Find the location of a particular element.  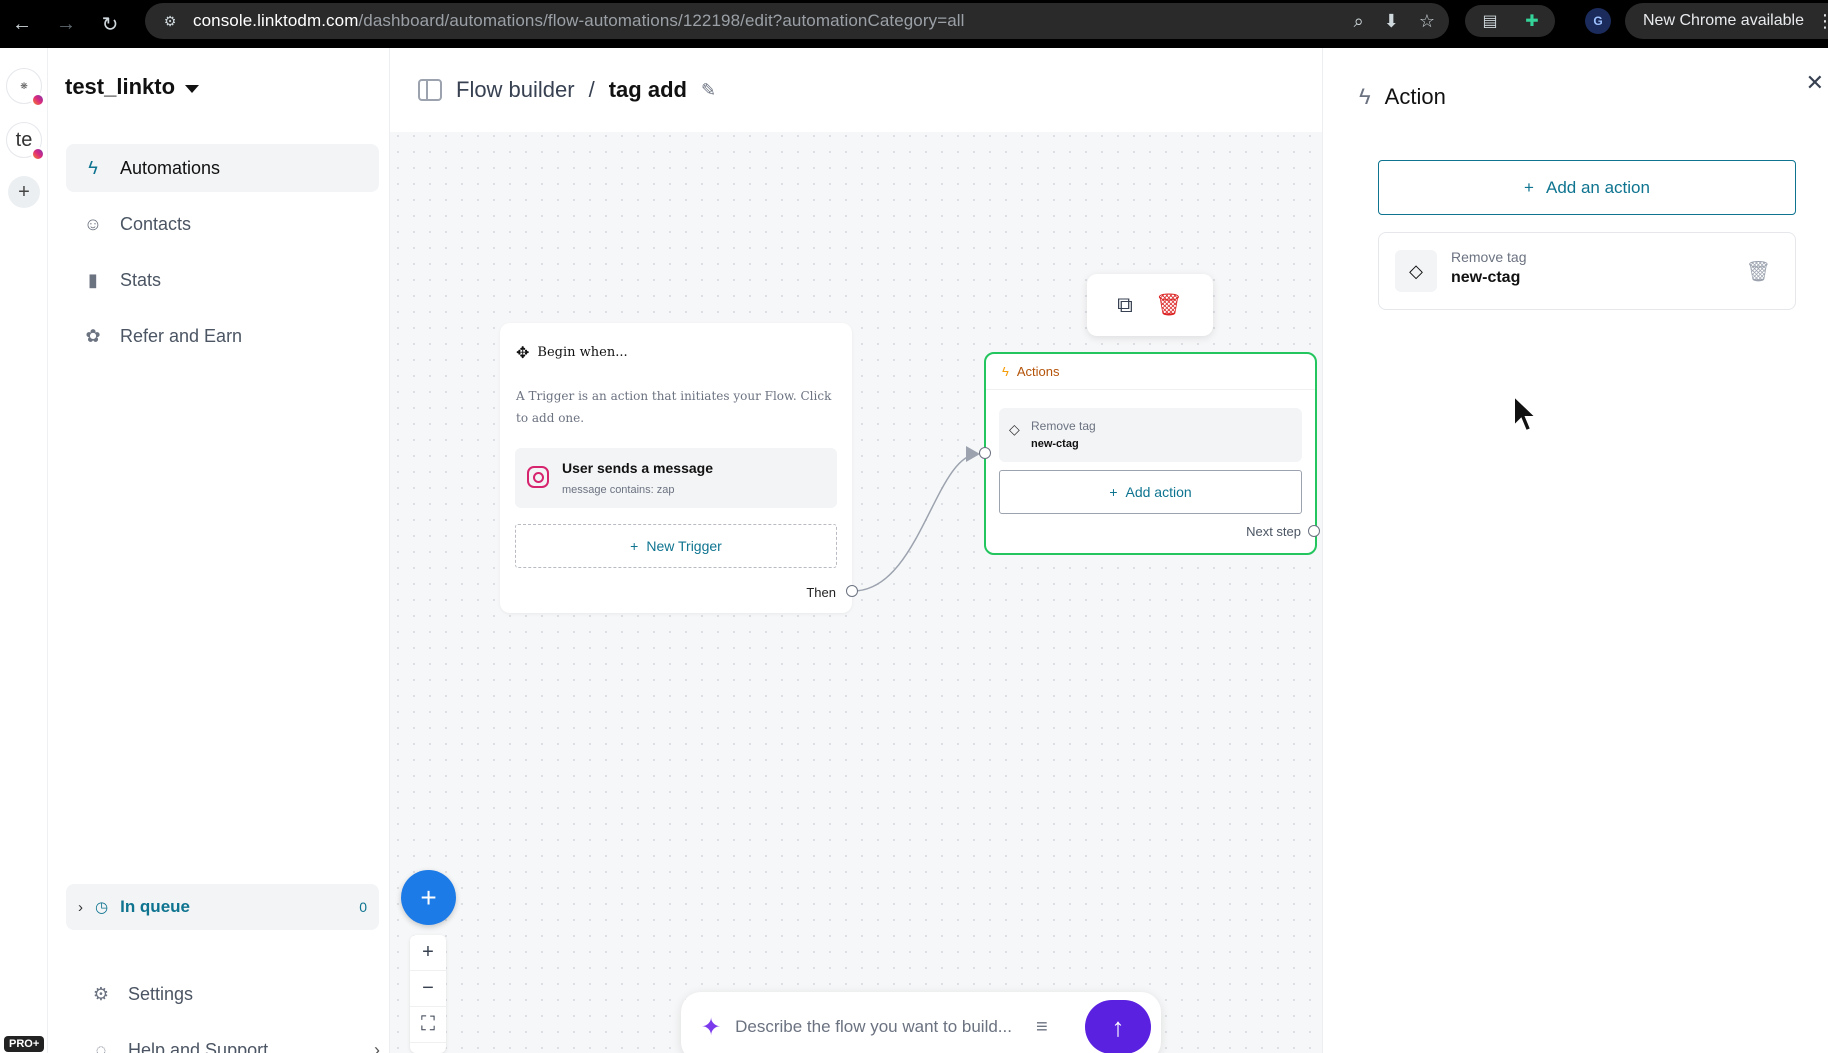

update-chrome-label: New Chrome available is located at coordinates (1723, 20).